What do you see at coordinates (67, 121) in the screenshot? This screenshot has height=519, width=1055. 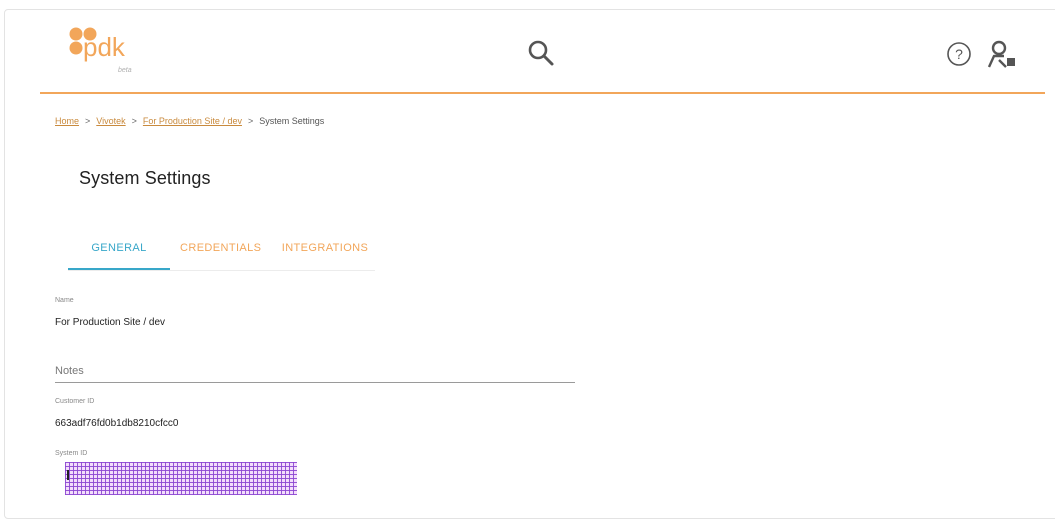 I see `breadcrumb-home-link: Home` at bounding box center [67, 121].